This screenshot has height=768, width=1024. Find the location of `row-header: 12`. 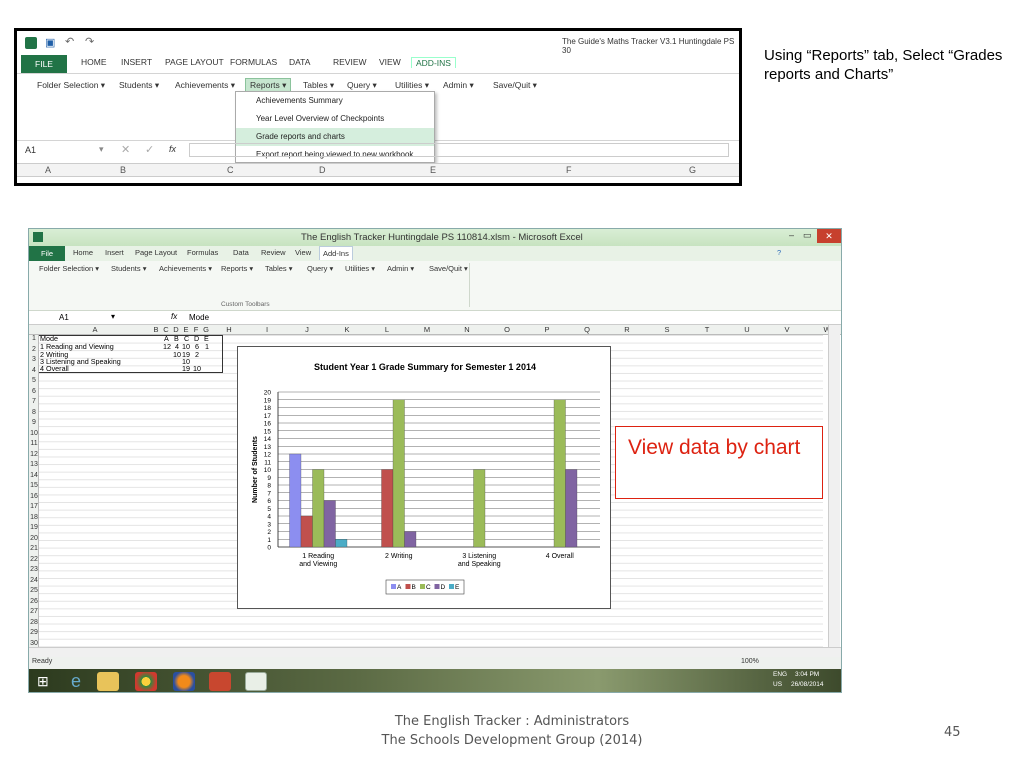

row-header: 12 is located at coordinates (34, 454).